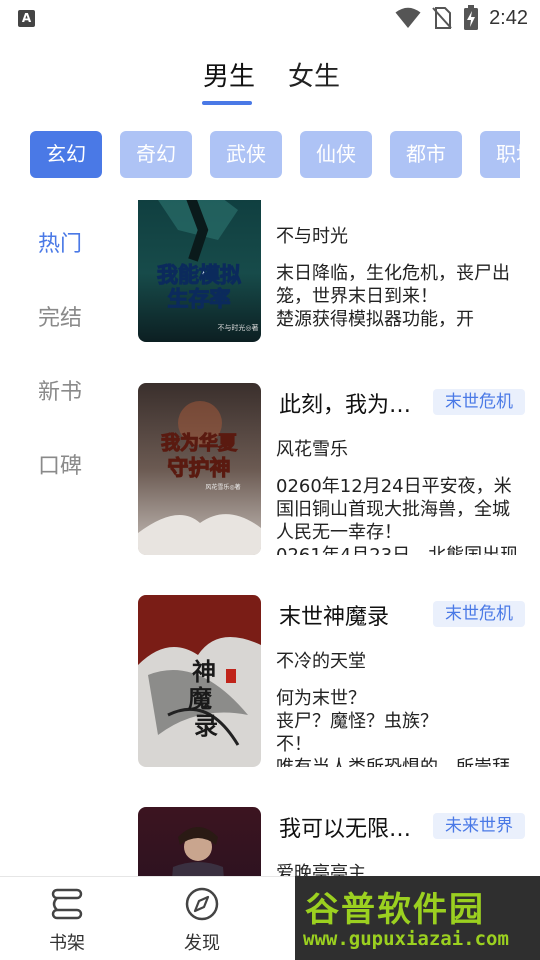 The height and width of the screenshot is (960, 540). Describe the element at coordinates (354, 829) in the screenshot. I see `book-title: 我可以无限升级` at that location.